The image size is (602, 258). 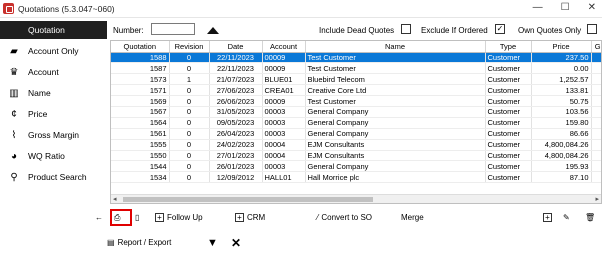 What do you see at coordinates (236, 112) in the screenshot?
I see `table-cell: 31/05/2023` at bounding box center [236, 112].